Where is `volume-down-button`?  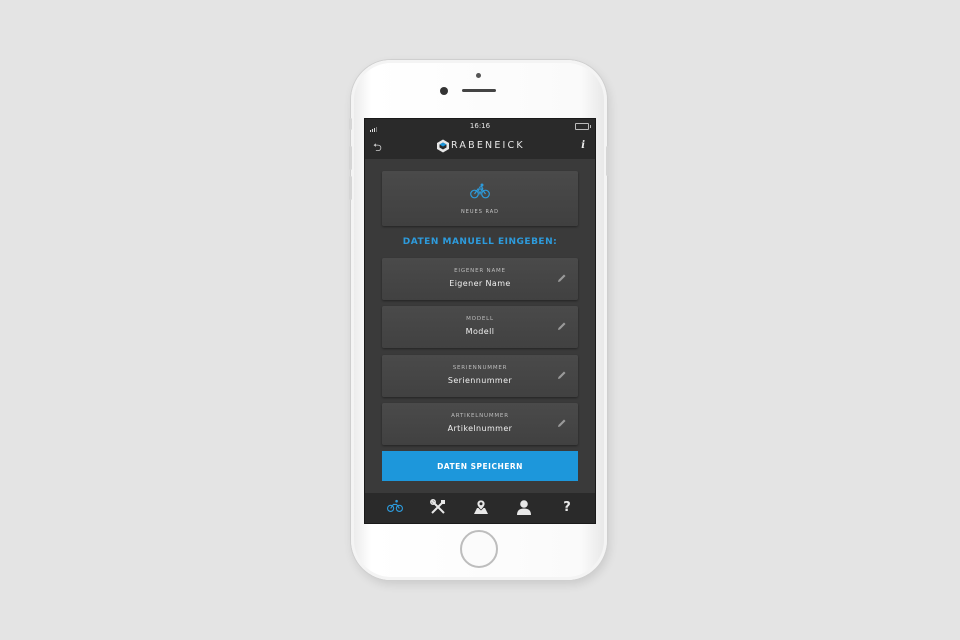 volume-down-button is located at coordinates (350, 188).